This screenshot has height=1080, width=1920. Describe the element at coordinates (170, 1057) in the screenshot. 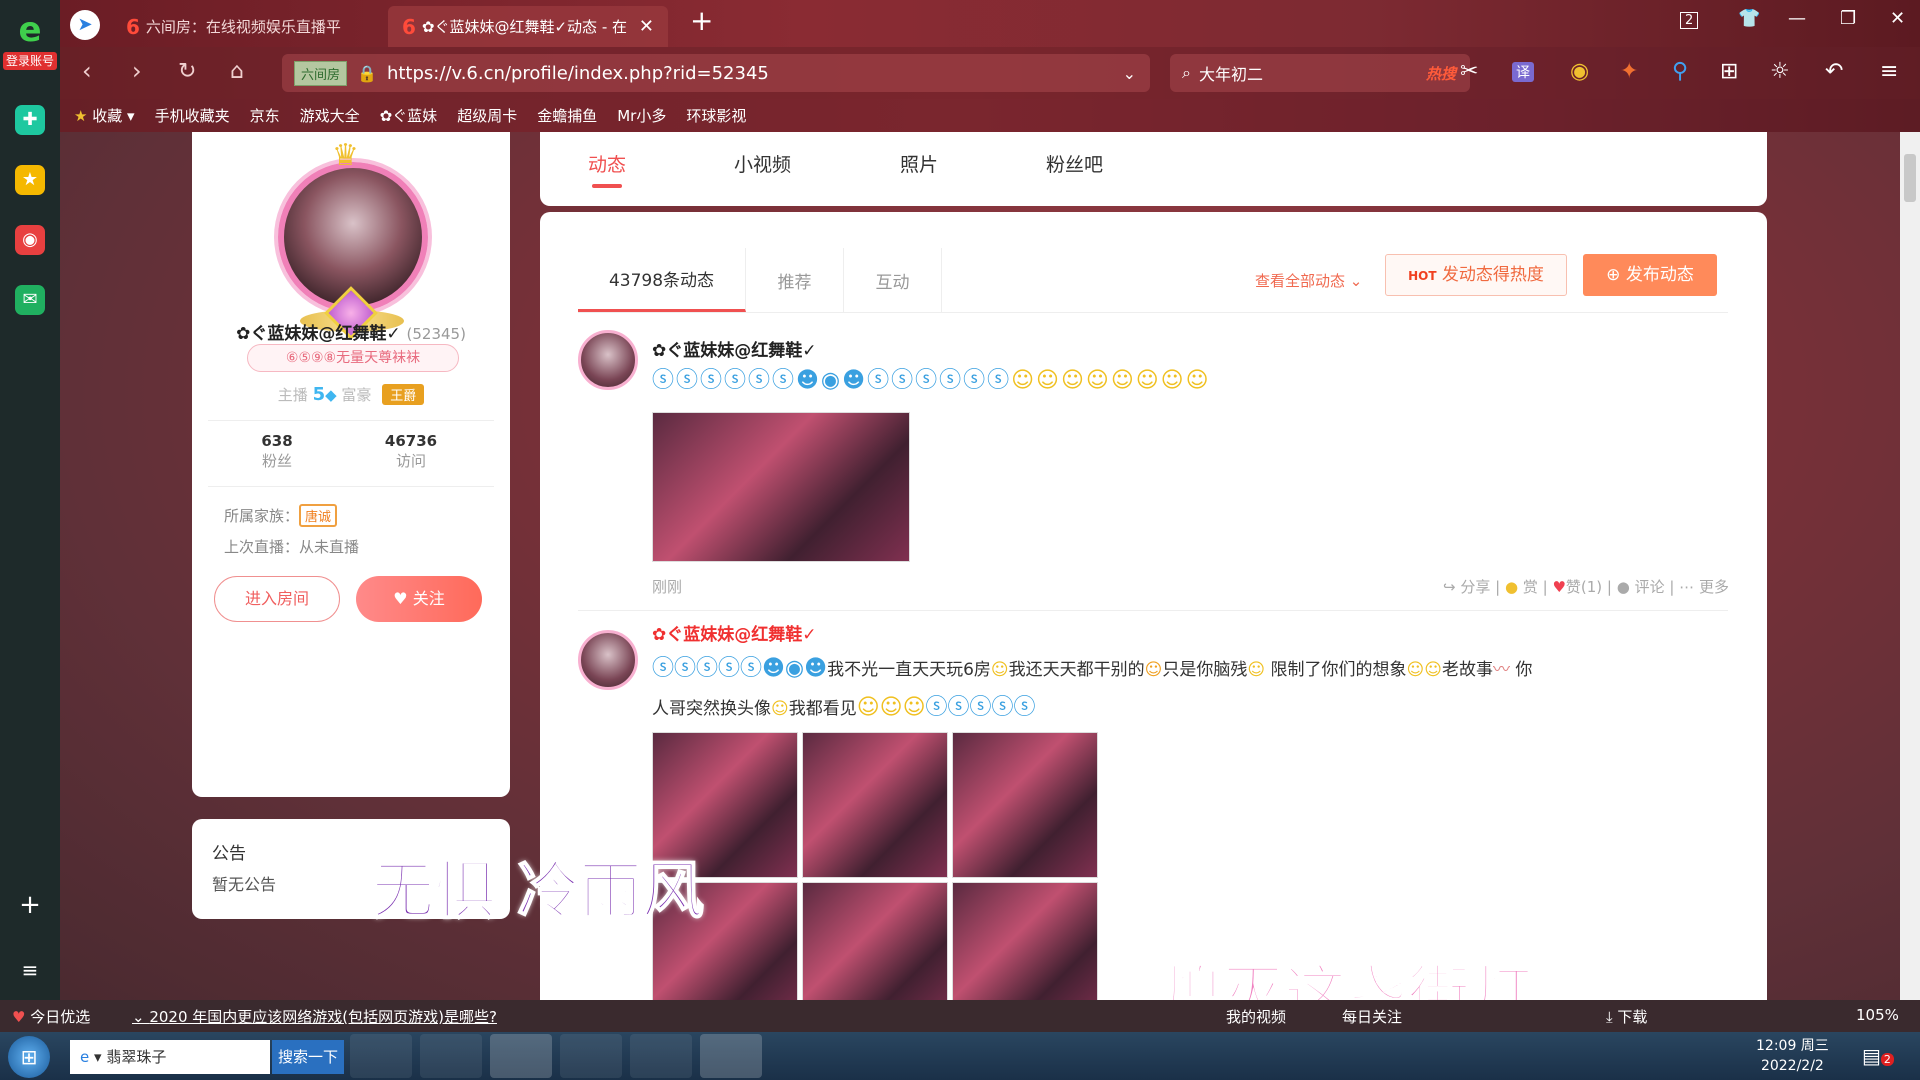

I see `ie-search-box: e ▾ 翡翠珠子` at that location.